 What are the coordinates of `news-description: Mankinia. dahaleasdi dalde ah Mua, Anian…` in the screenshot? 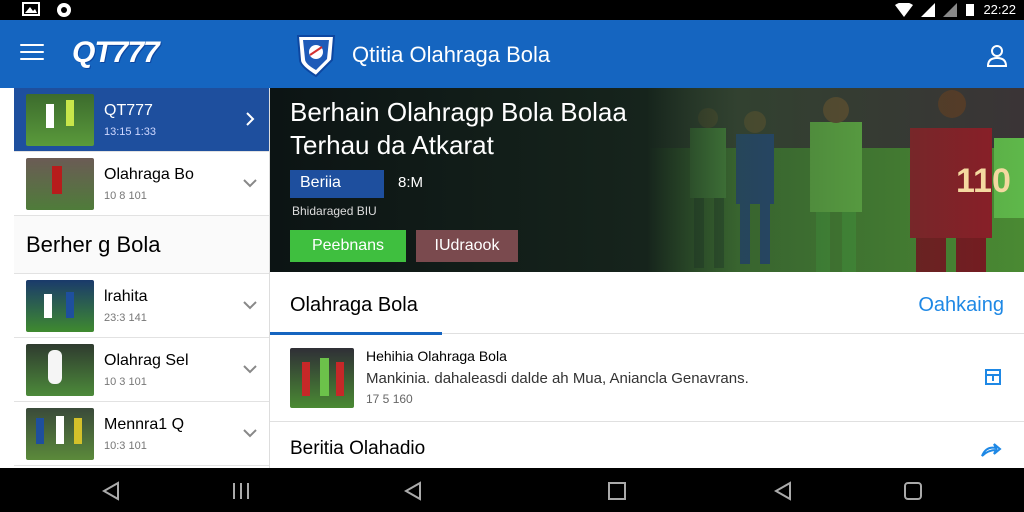 It's located at (557, 378).